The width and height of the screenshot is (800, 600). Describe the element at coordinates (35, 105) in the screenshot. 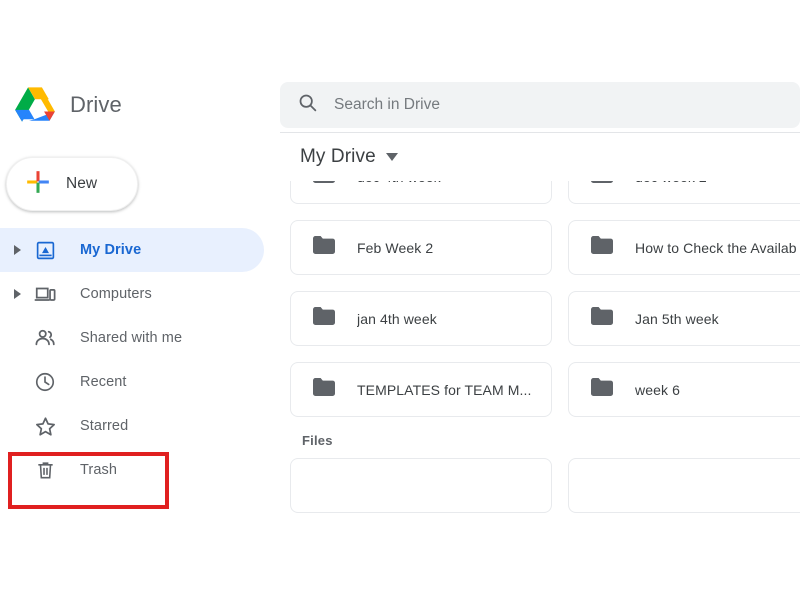

I see `google-drive-logo-icon` at that location.